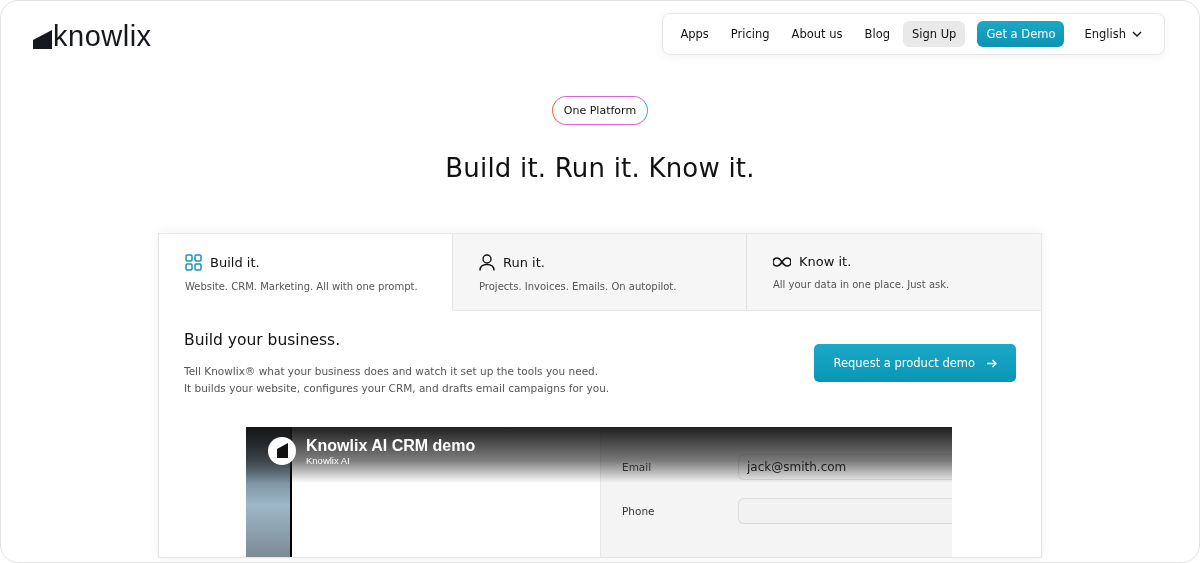 The width and height of the screenshot is (1200, 563). What do you see at coordinates (694, 34) in the screenshot?
I see `nav-link: Apps` at bounding box center [694, 34].